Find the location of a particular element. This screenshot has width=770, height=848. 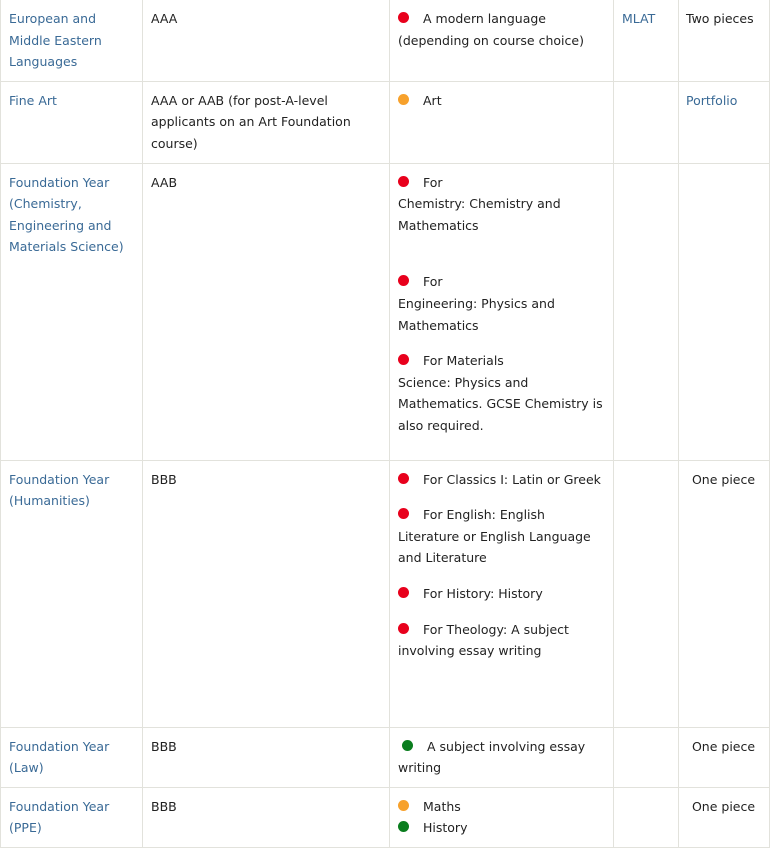

test-link: MLAT is located at coordinates (638, 18).